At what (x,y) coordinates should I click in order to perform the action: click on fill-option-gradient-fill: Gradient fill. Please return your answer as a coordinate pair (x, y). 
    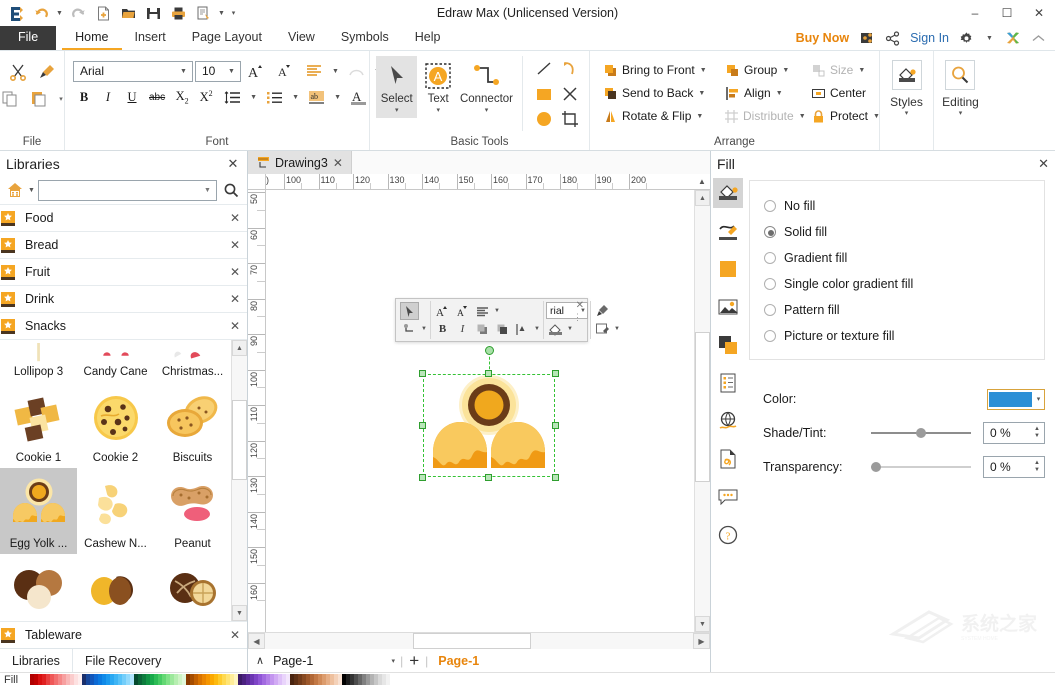
    Looking at the image, I should click on (904, 258).